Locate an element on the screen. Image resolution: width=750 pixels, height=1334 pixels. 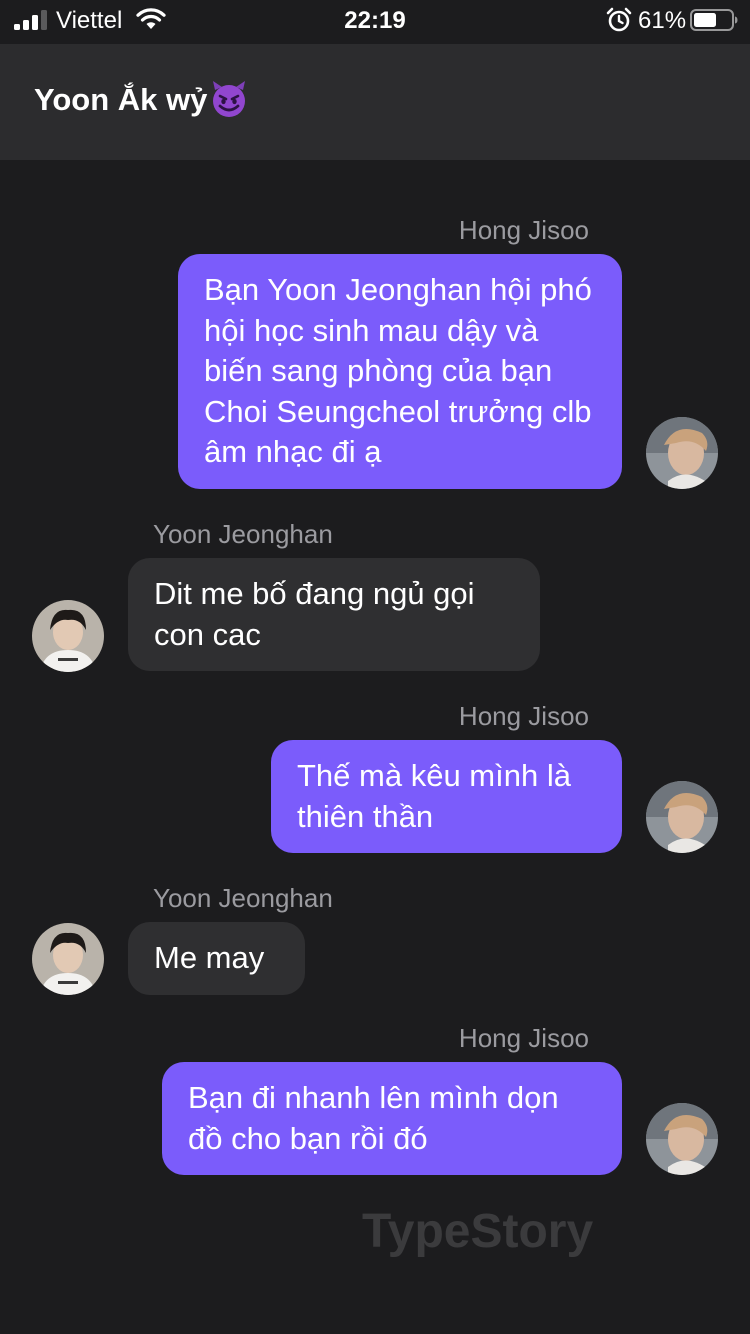
incoming-message-bubble: Me may is located at coordinates (216, 958).